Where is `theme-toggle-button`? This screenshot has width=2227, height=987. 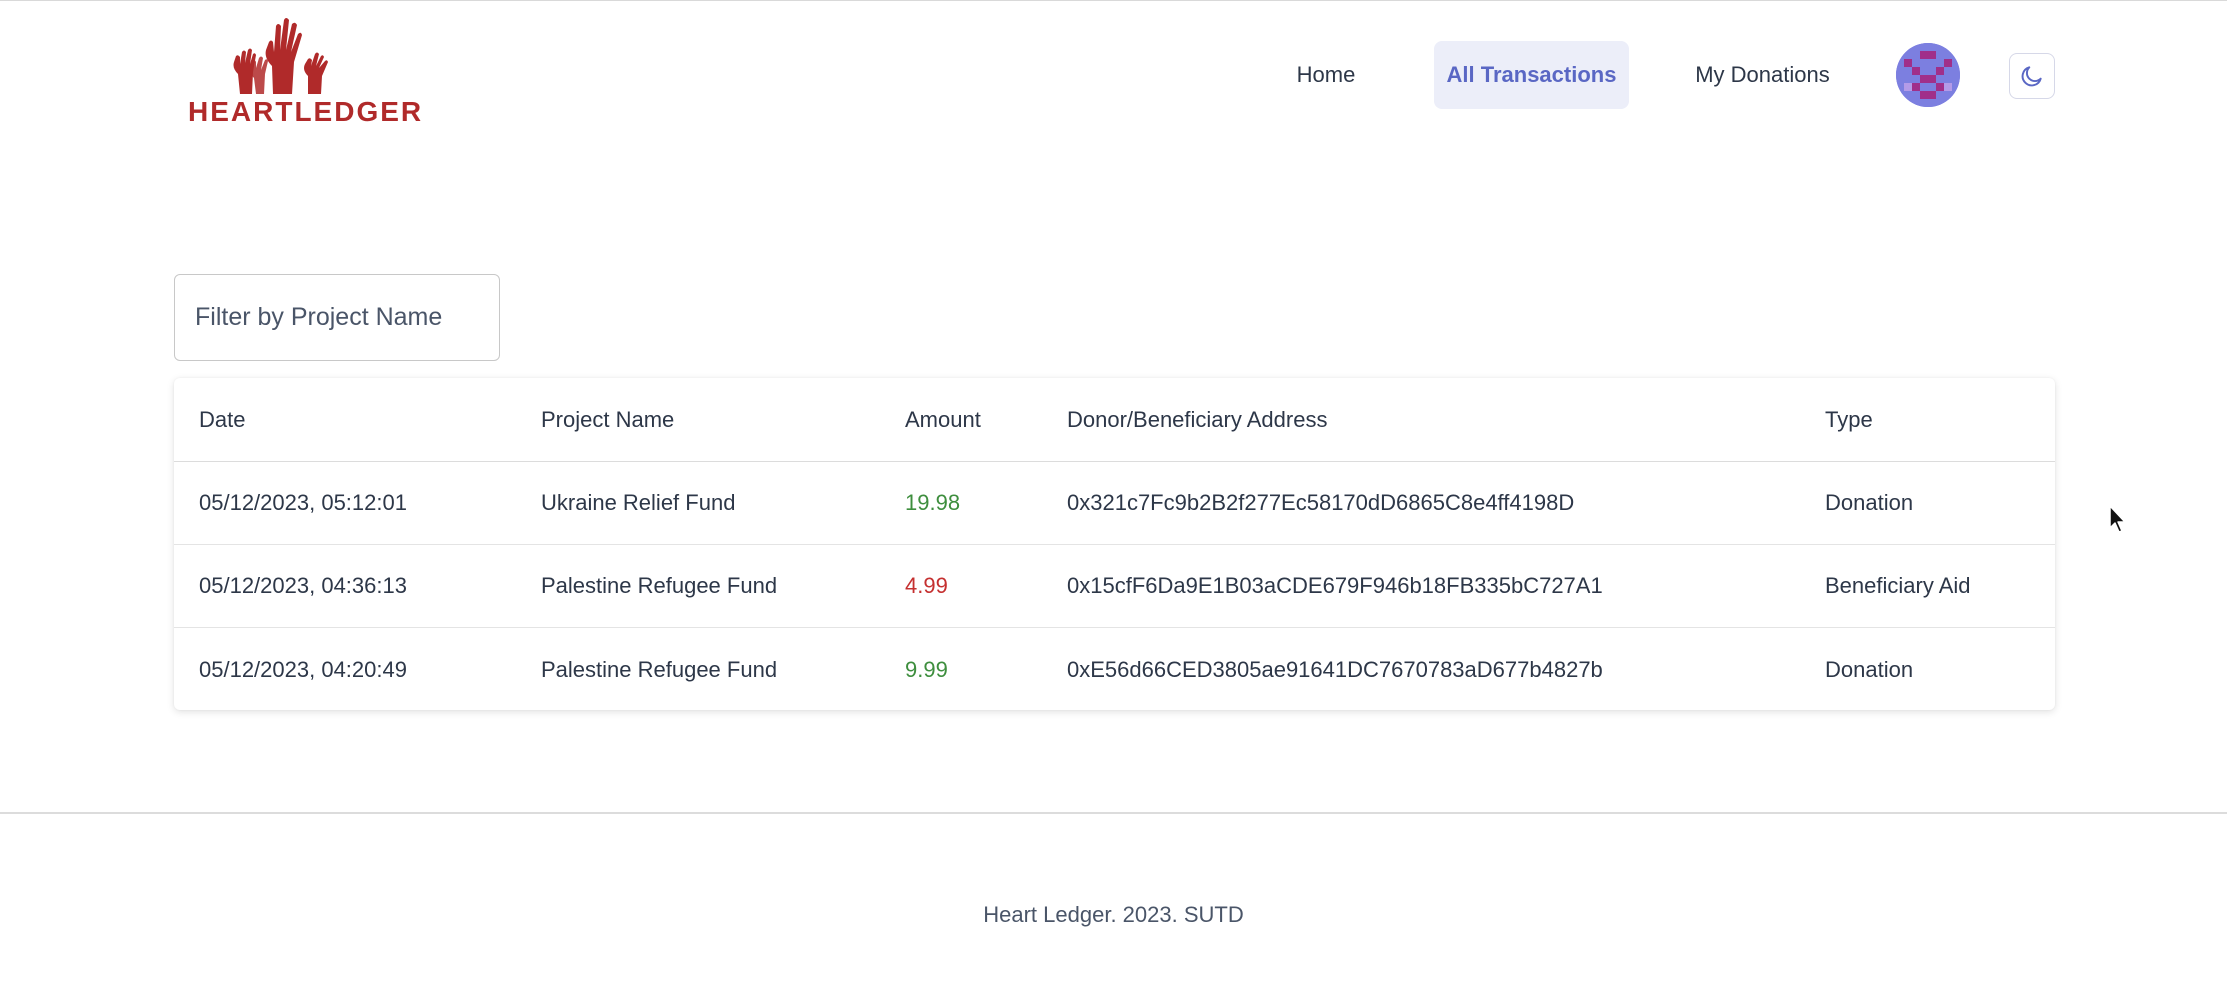
theme-toggle-button is located at coordinates (2032, 76).